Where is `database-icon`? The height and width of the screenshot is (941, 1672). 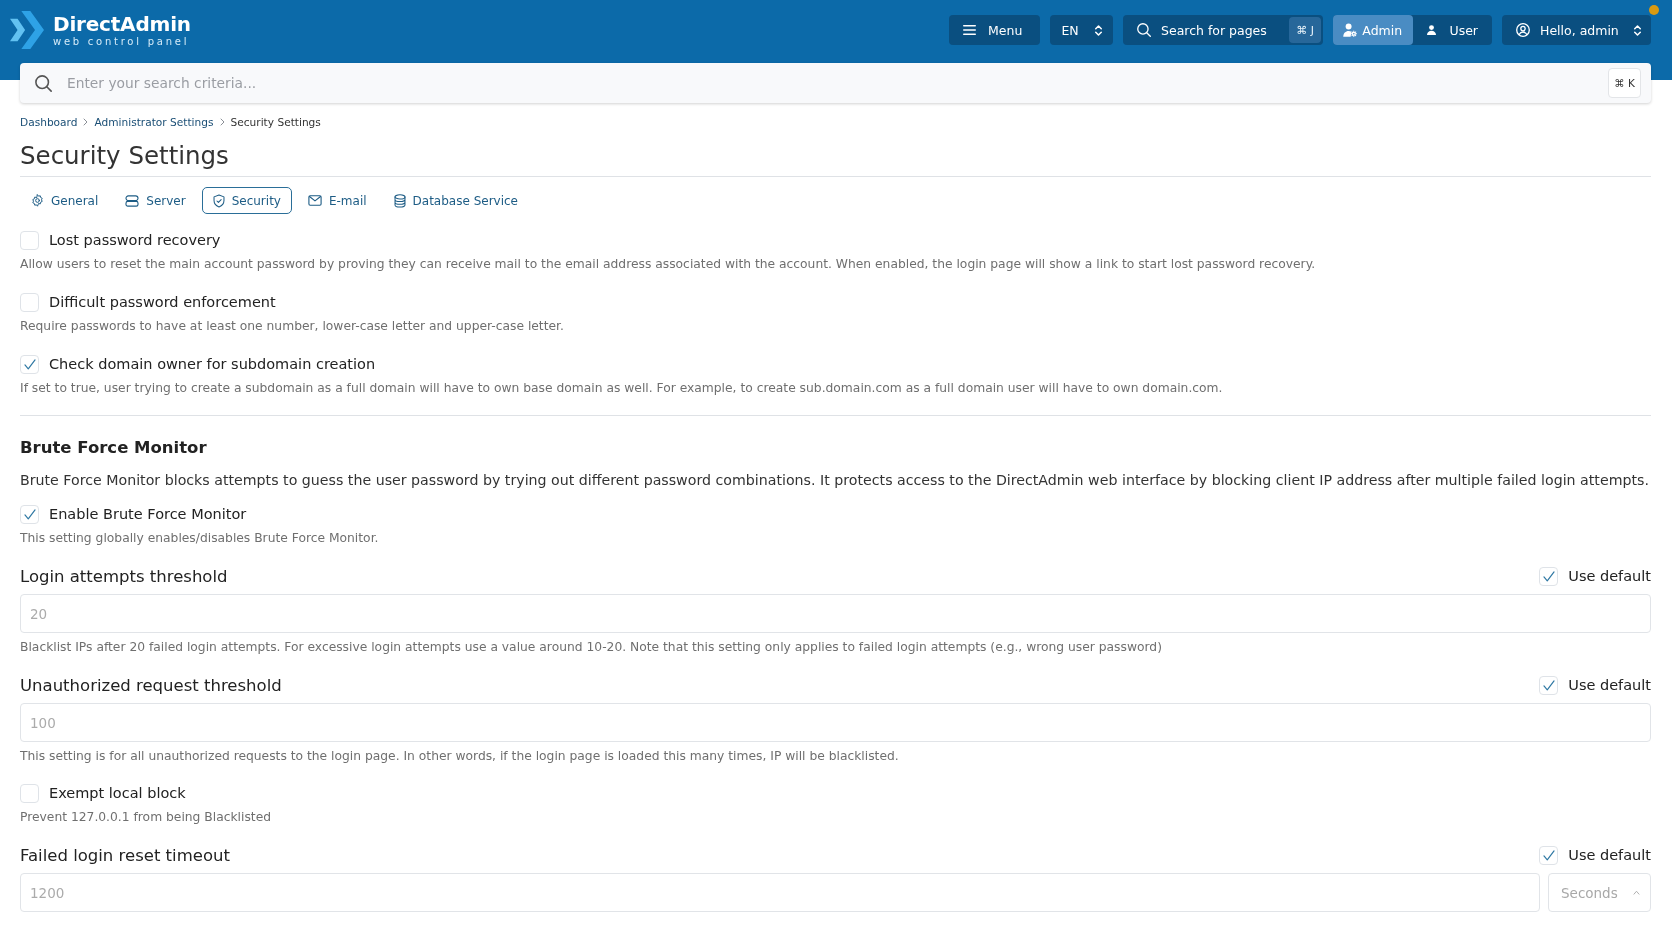
database-icon is located at coordinates (399, 200).